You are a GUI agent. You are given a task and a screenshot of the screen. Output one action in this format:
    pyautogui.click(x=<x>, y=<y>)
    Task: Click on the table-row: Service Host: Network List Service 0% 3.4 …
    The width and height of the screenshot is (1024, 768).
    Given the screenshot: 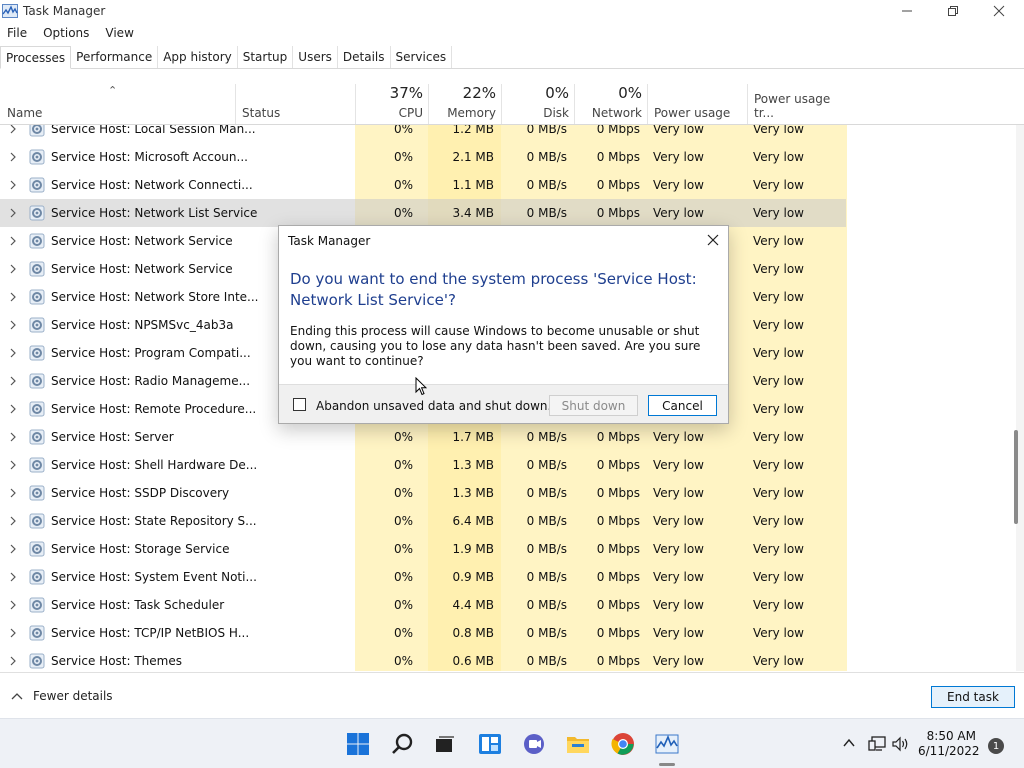 What is the action you would take?
    pyautogui.click(x=423, y=213)
    